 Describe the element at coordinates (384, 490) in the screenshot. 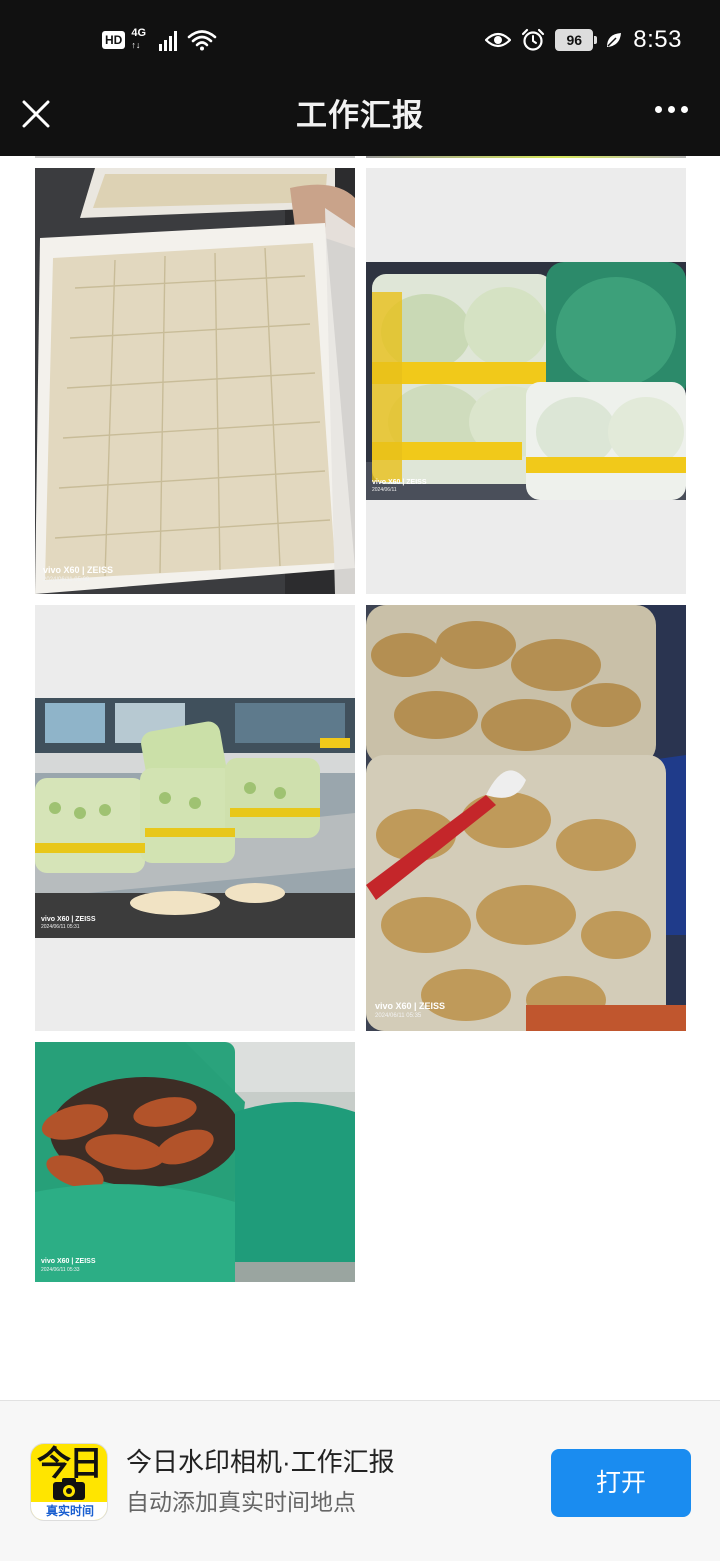

I see `photo-datetime: 2024/06/11` at that location.